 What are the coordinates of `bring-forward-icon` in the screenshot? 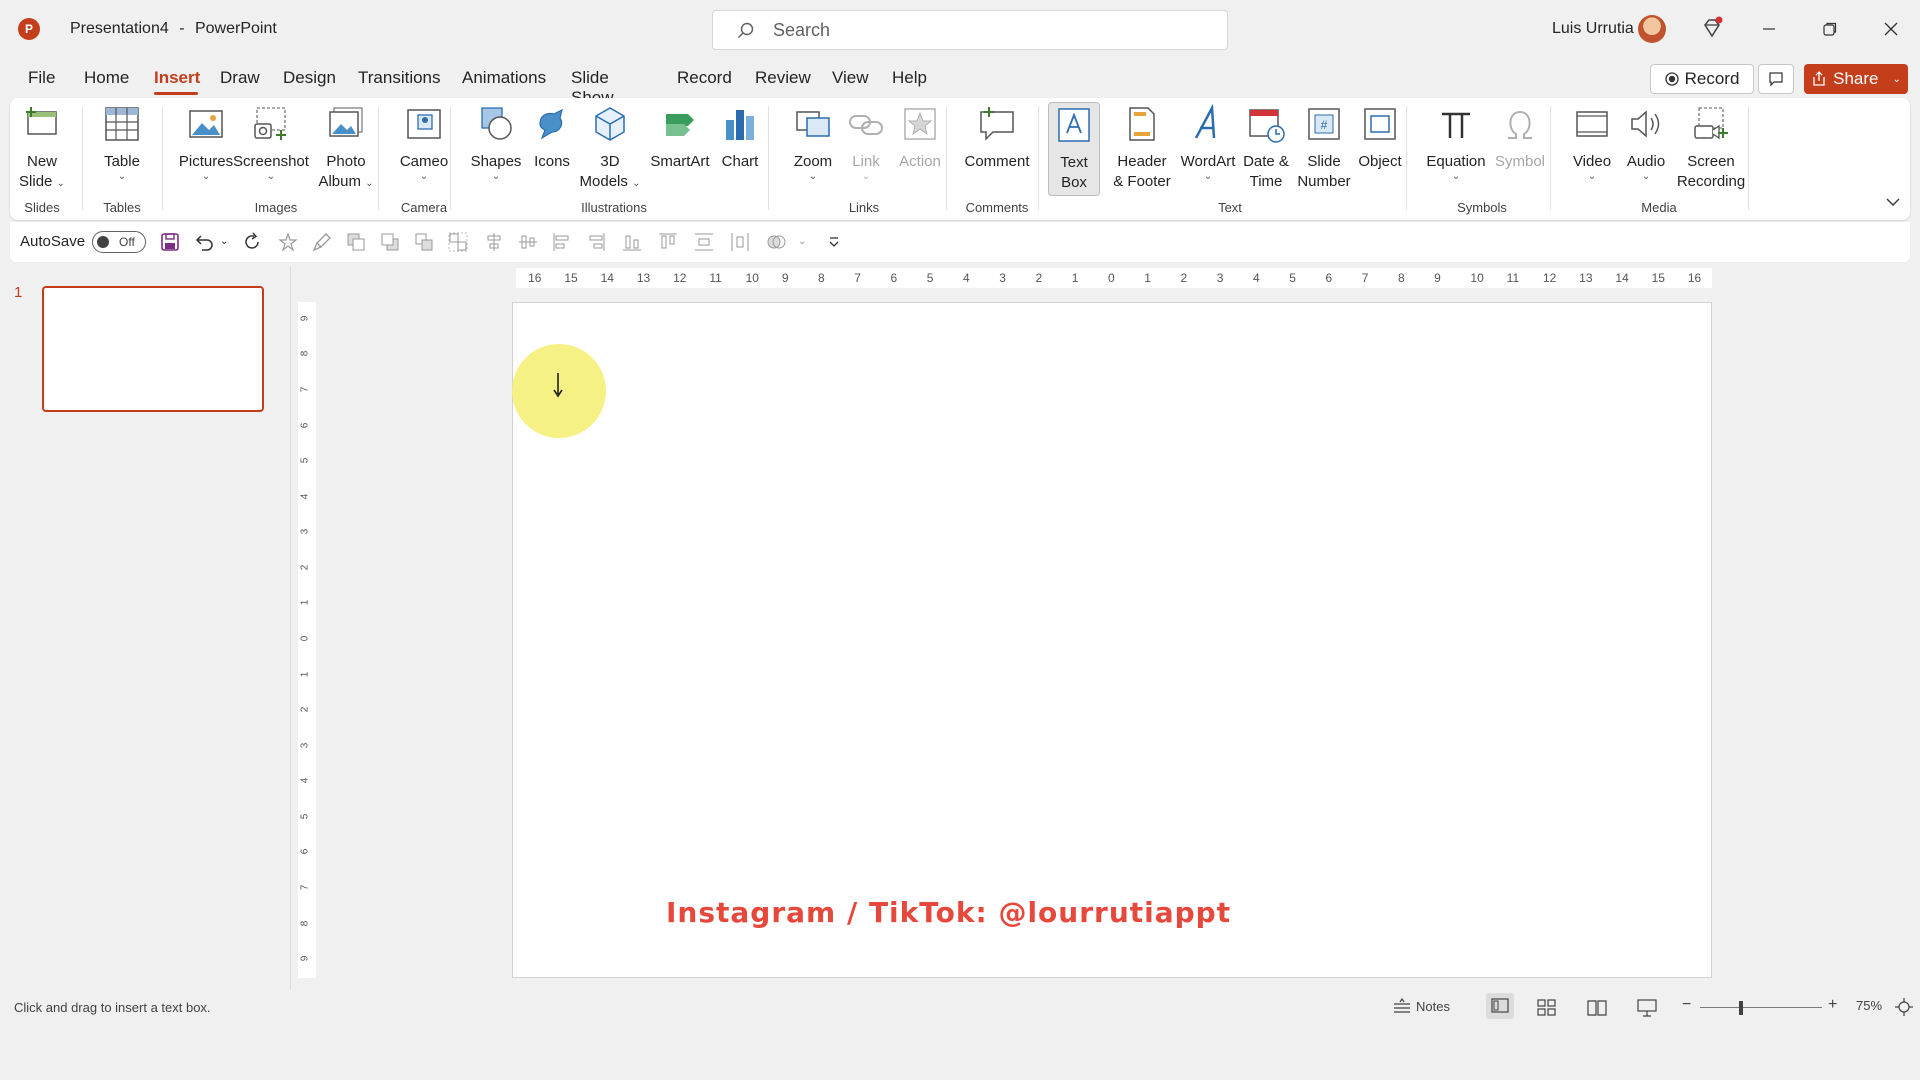 It's located at (356, 242).